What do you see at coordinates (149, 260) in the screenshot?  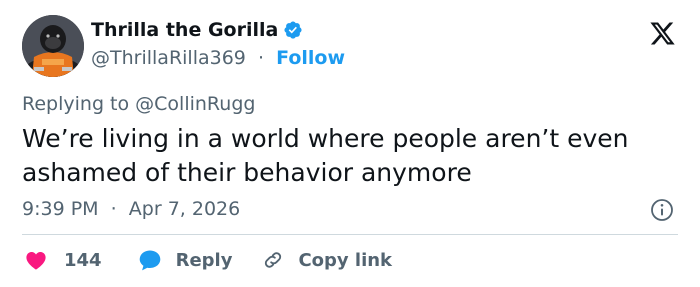 I see `reply-bubble-icon` at bounding box center [149, 260].